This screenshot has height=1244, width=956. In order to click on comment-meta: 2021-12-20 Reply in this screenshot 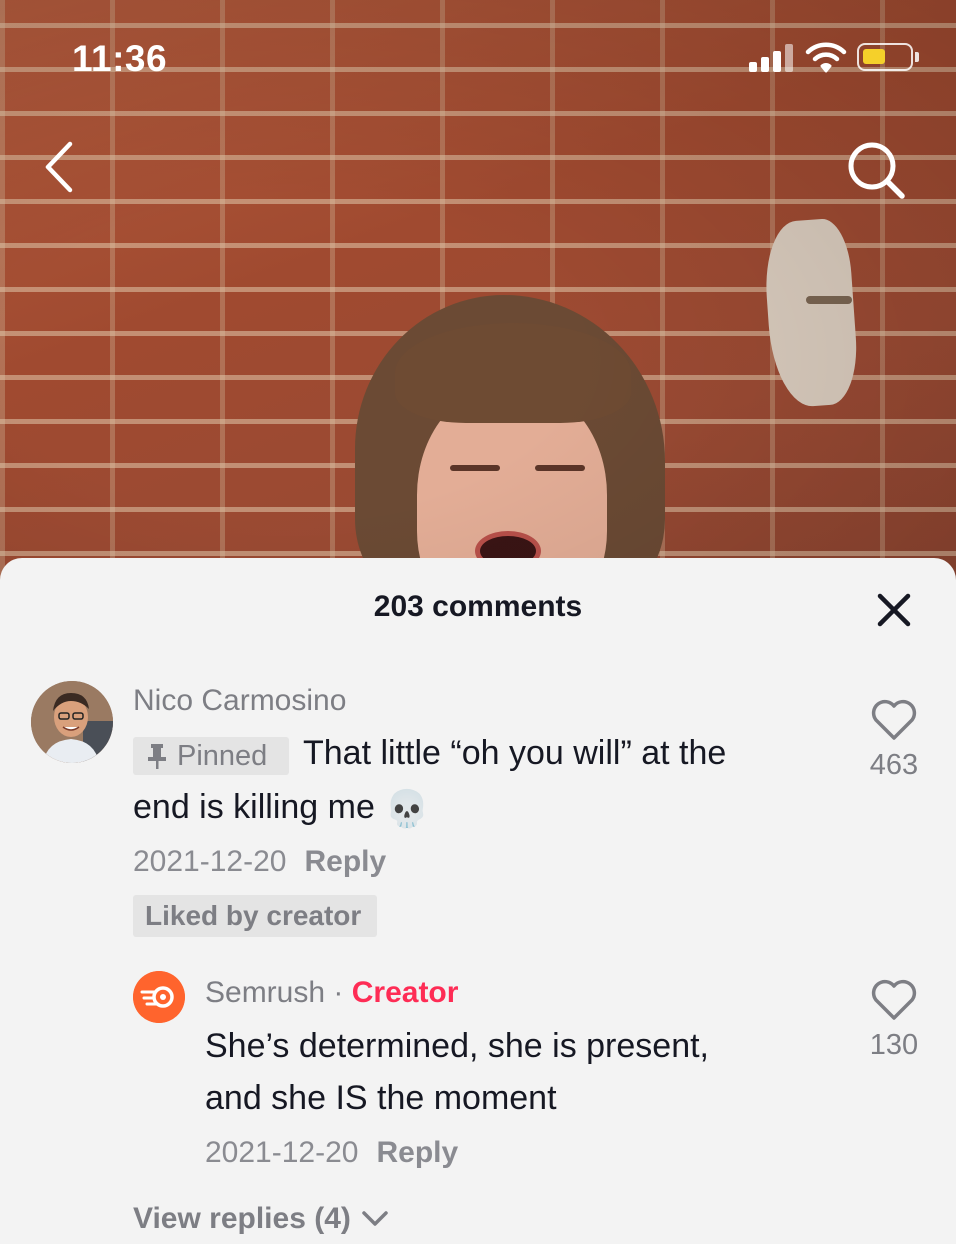, I will do `click(259, 862)`.